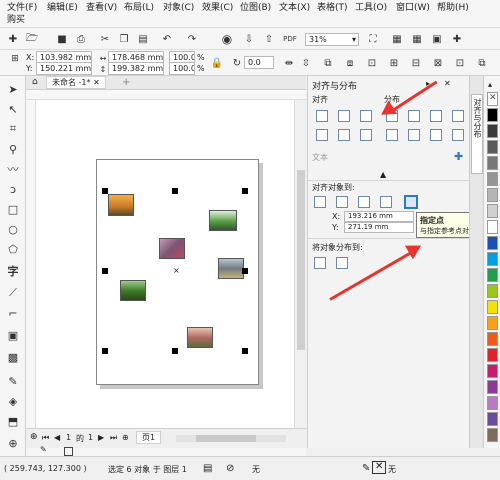 This screenshot has height=480, width=500. I want to click on combine-icon: ⊡, so click(372, 63).